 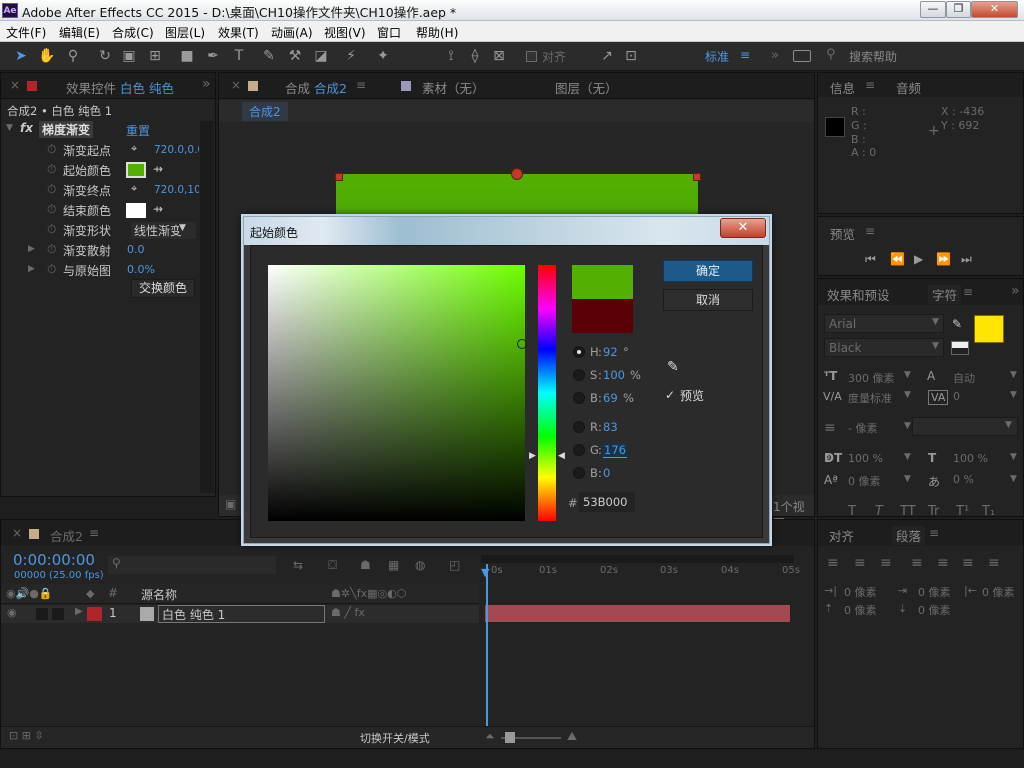 I want to click on zoom-slider-thumb, so click(x=510, y=737).